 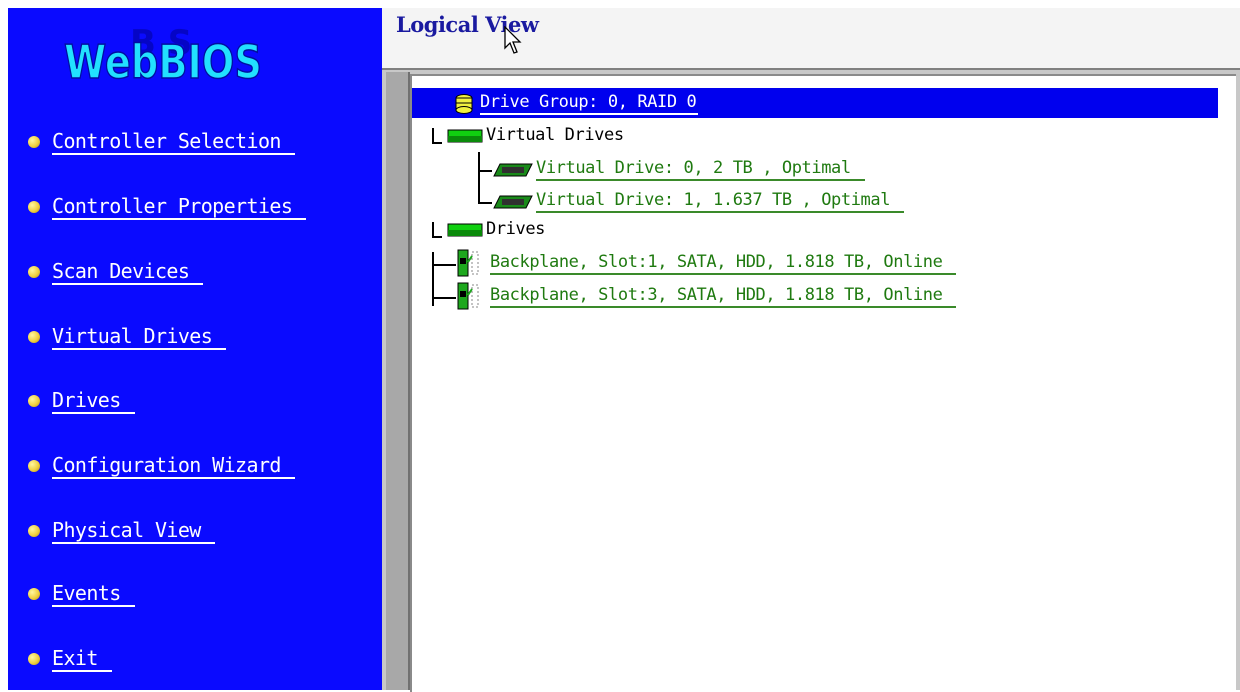 What do you see at coordinates (133, 531) in the screenshot?
I see `sidebar-item-label: Physical View` at bounding box center [133, 531].